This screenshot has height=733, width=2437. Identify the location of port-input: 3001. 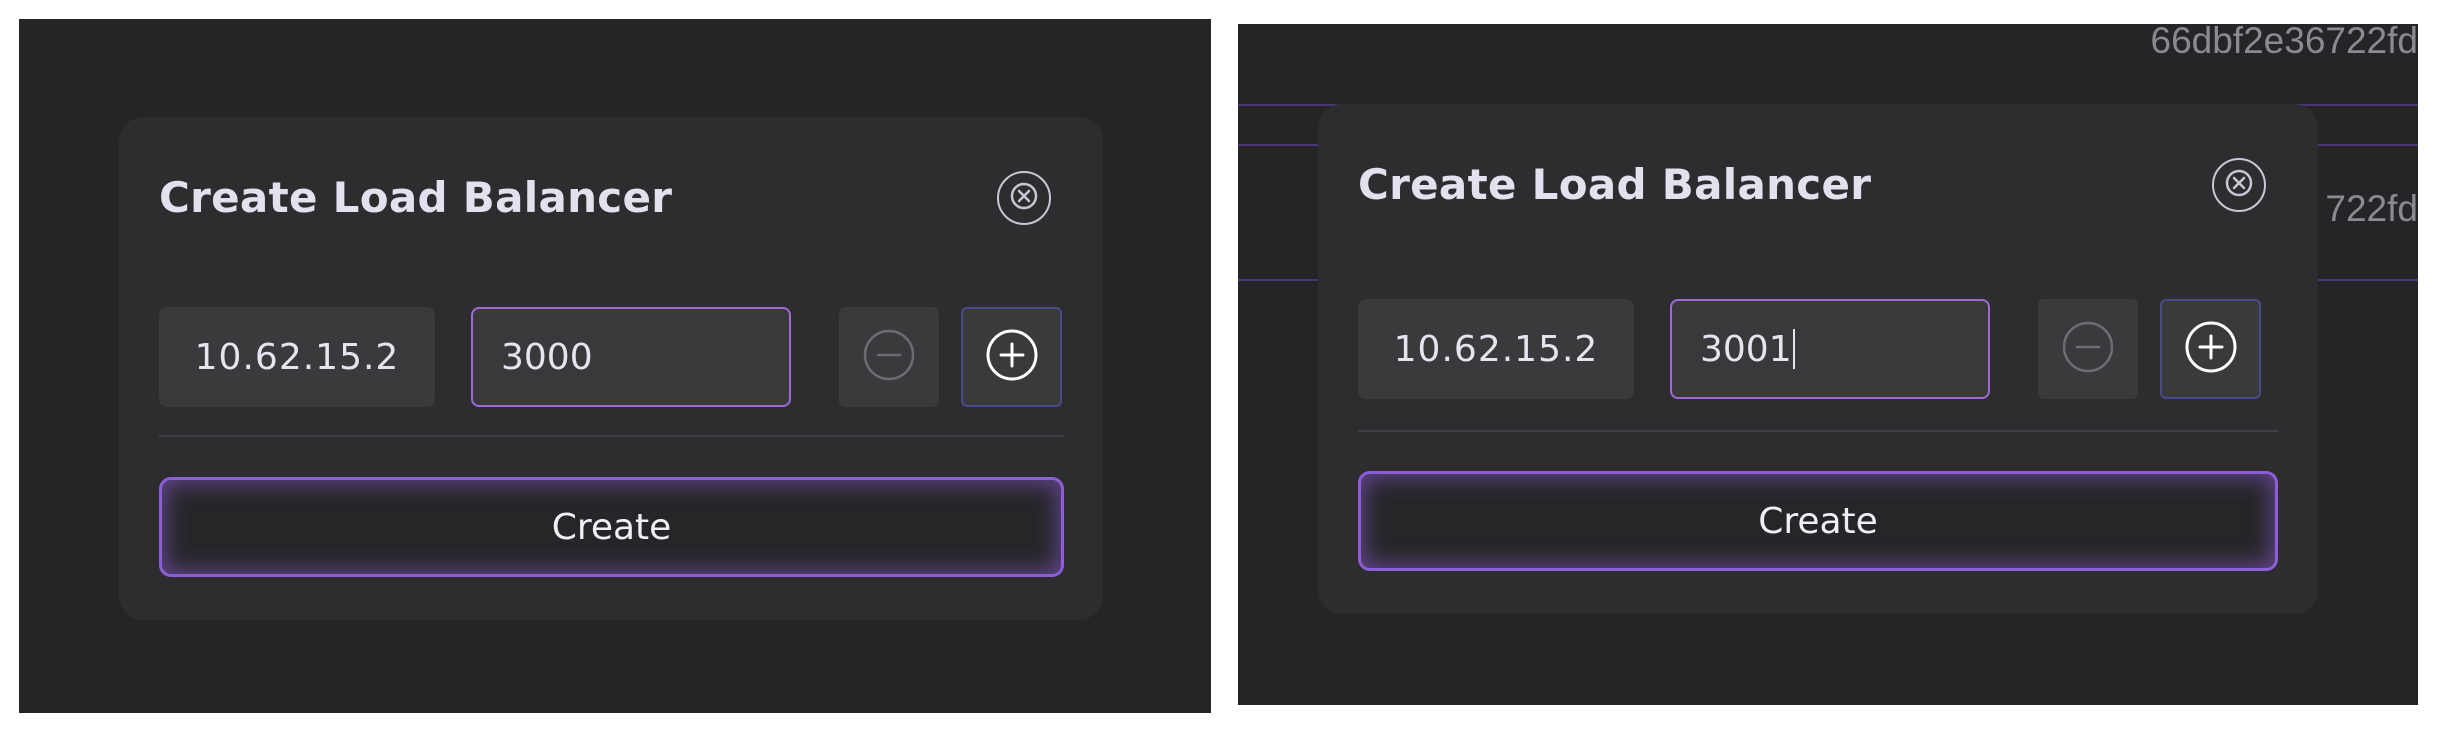
(1830, 349).